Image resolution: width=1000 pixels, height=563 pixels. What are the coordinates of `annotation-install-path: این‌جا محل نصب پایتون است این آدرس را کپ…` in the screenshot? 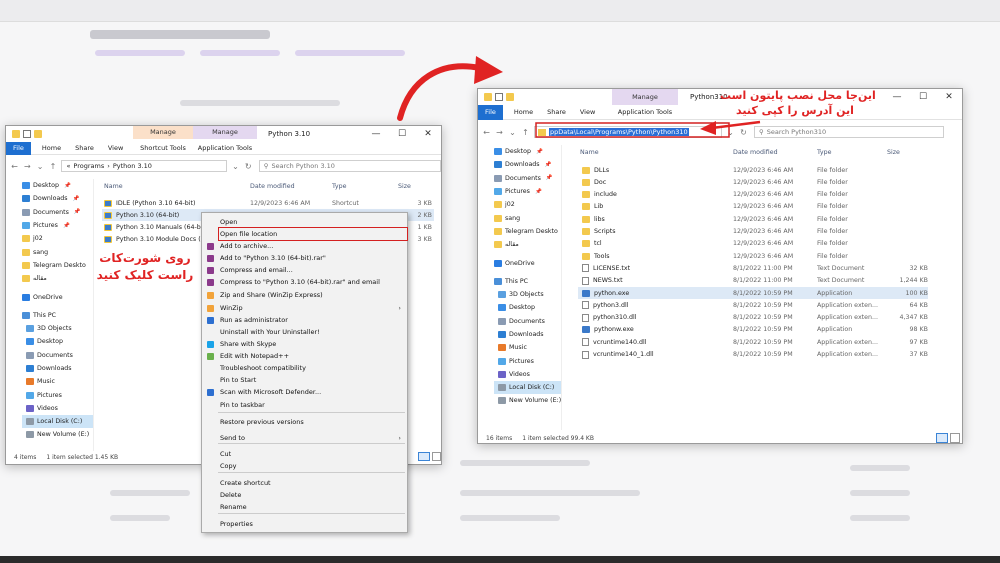 It's located at (798, 103).